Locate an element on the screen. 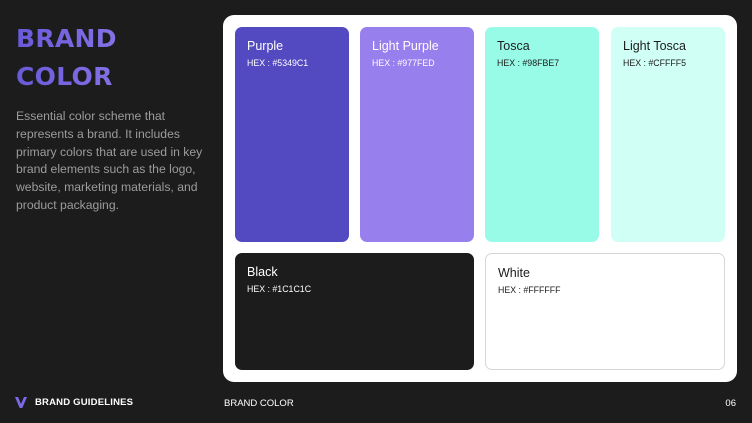  swatch-name: White is located at coordinates (514, 273).